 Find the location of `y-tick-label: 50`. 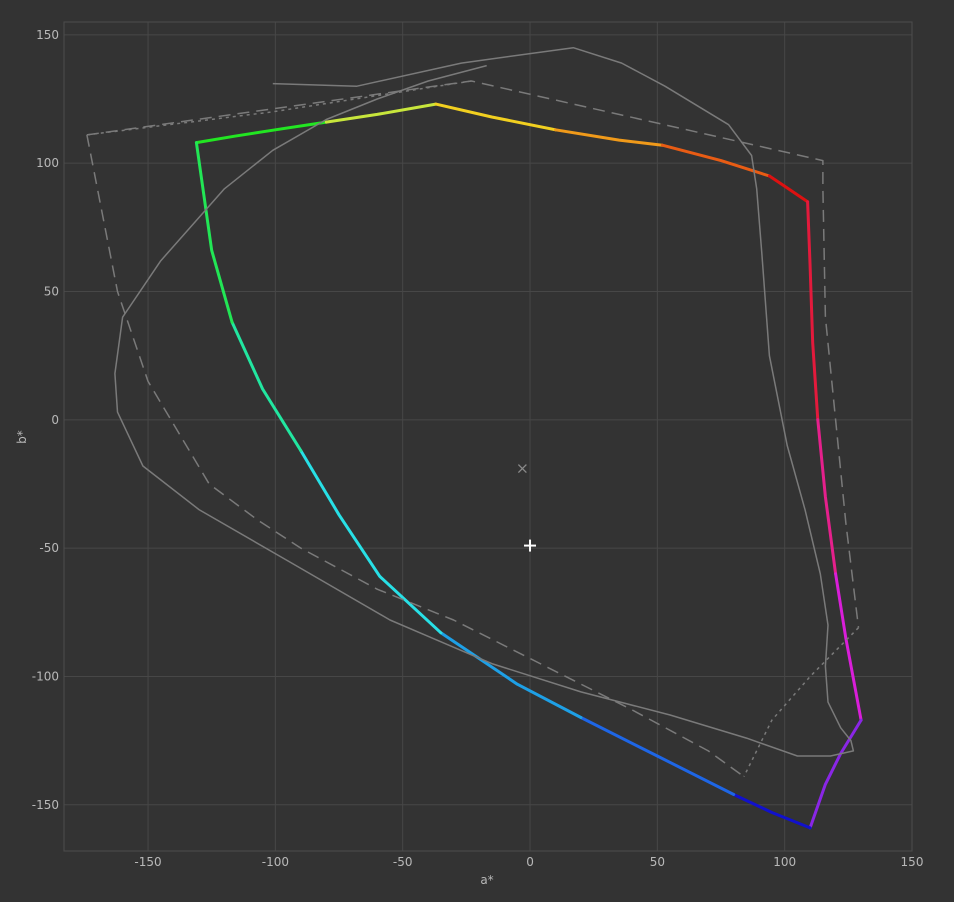

y-tick-label: 50 is located at coordinates (51, 291).